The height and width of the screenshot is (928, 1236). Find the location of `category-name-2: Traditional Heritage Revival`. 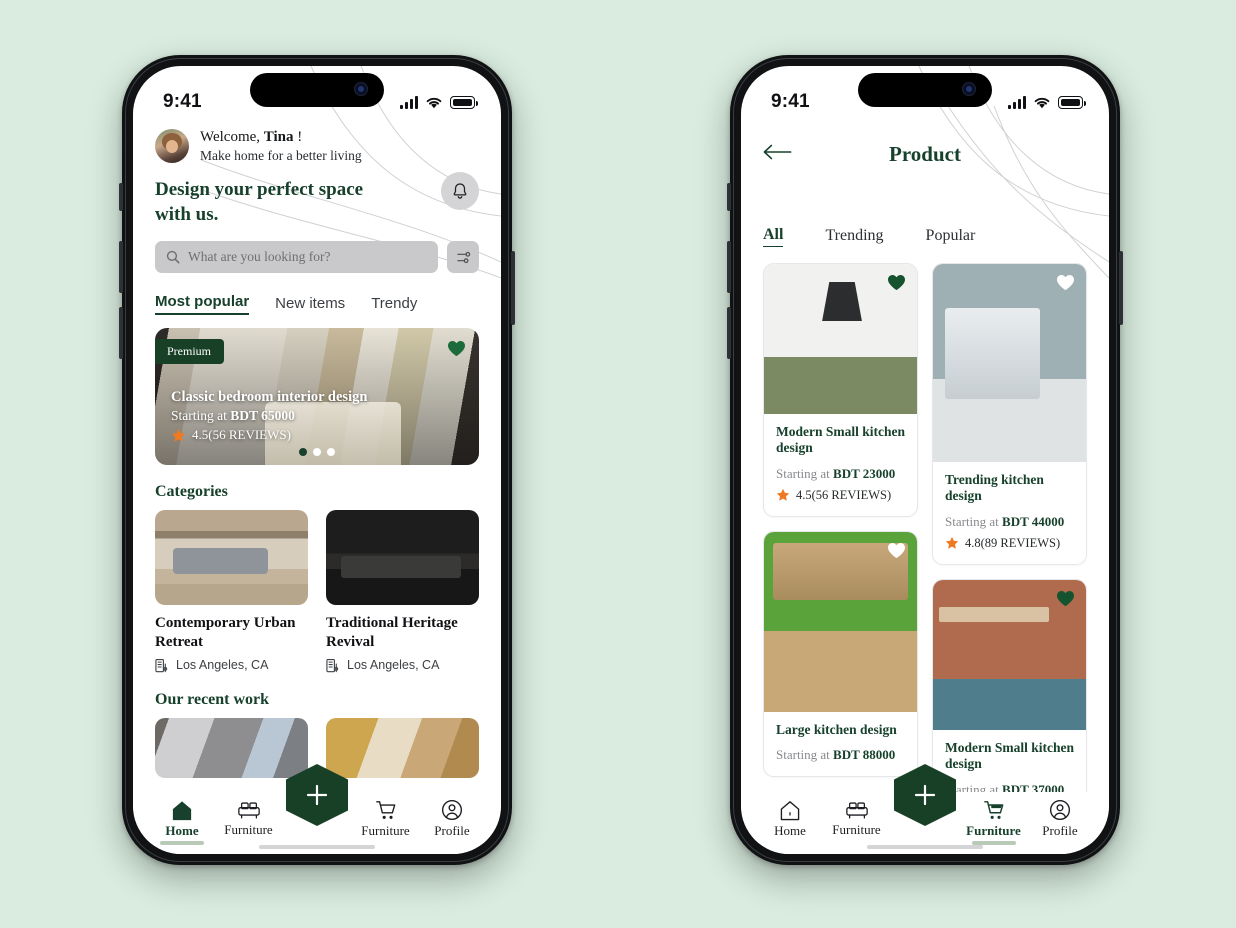

category-name-2: Traditional Heritage Revival is located at coordinates (392, 632).